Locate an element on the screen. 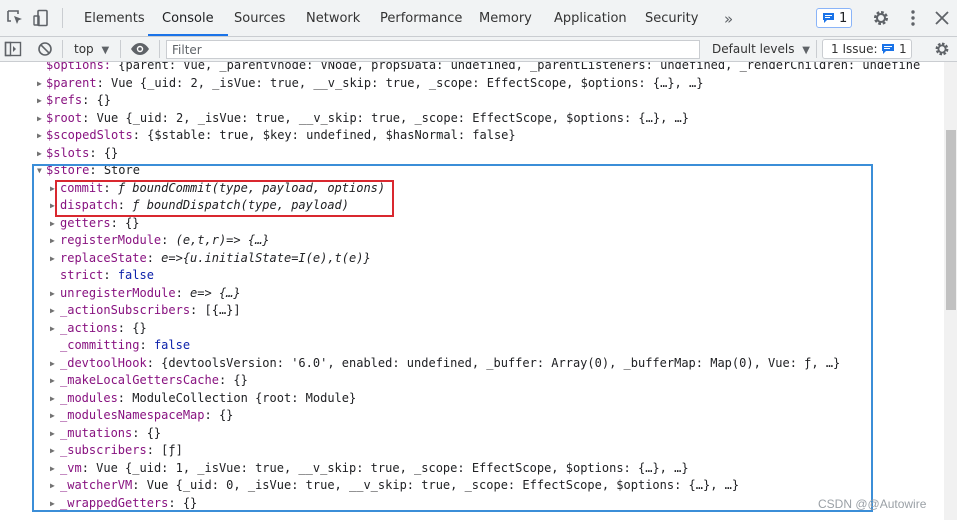 The image size is (957, 520). tab-performance: Performance is located at coordinates (421, 18).